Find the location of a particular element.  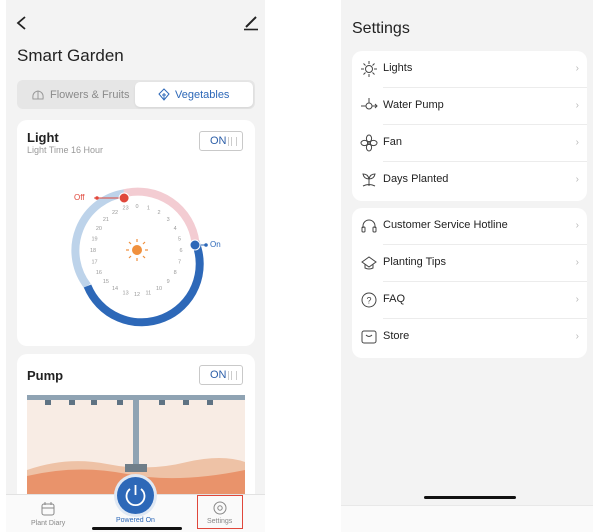

on-label: On is located at coordinates (215, 244).